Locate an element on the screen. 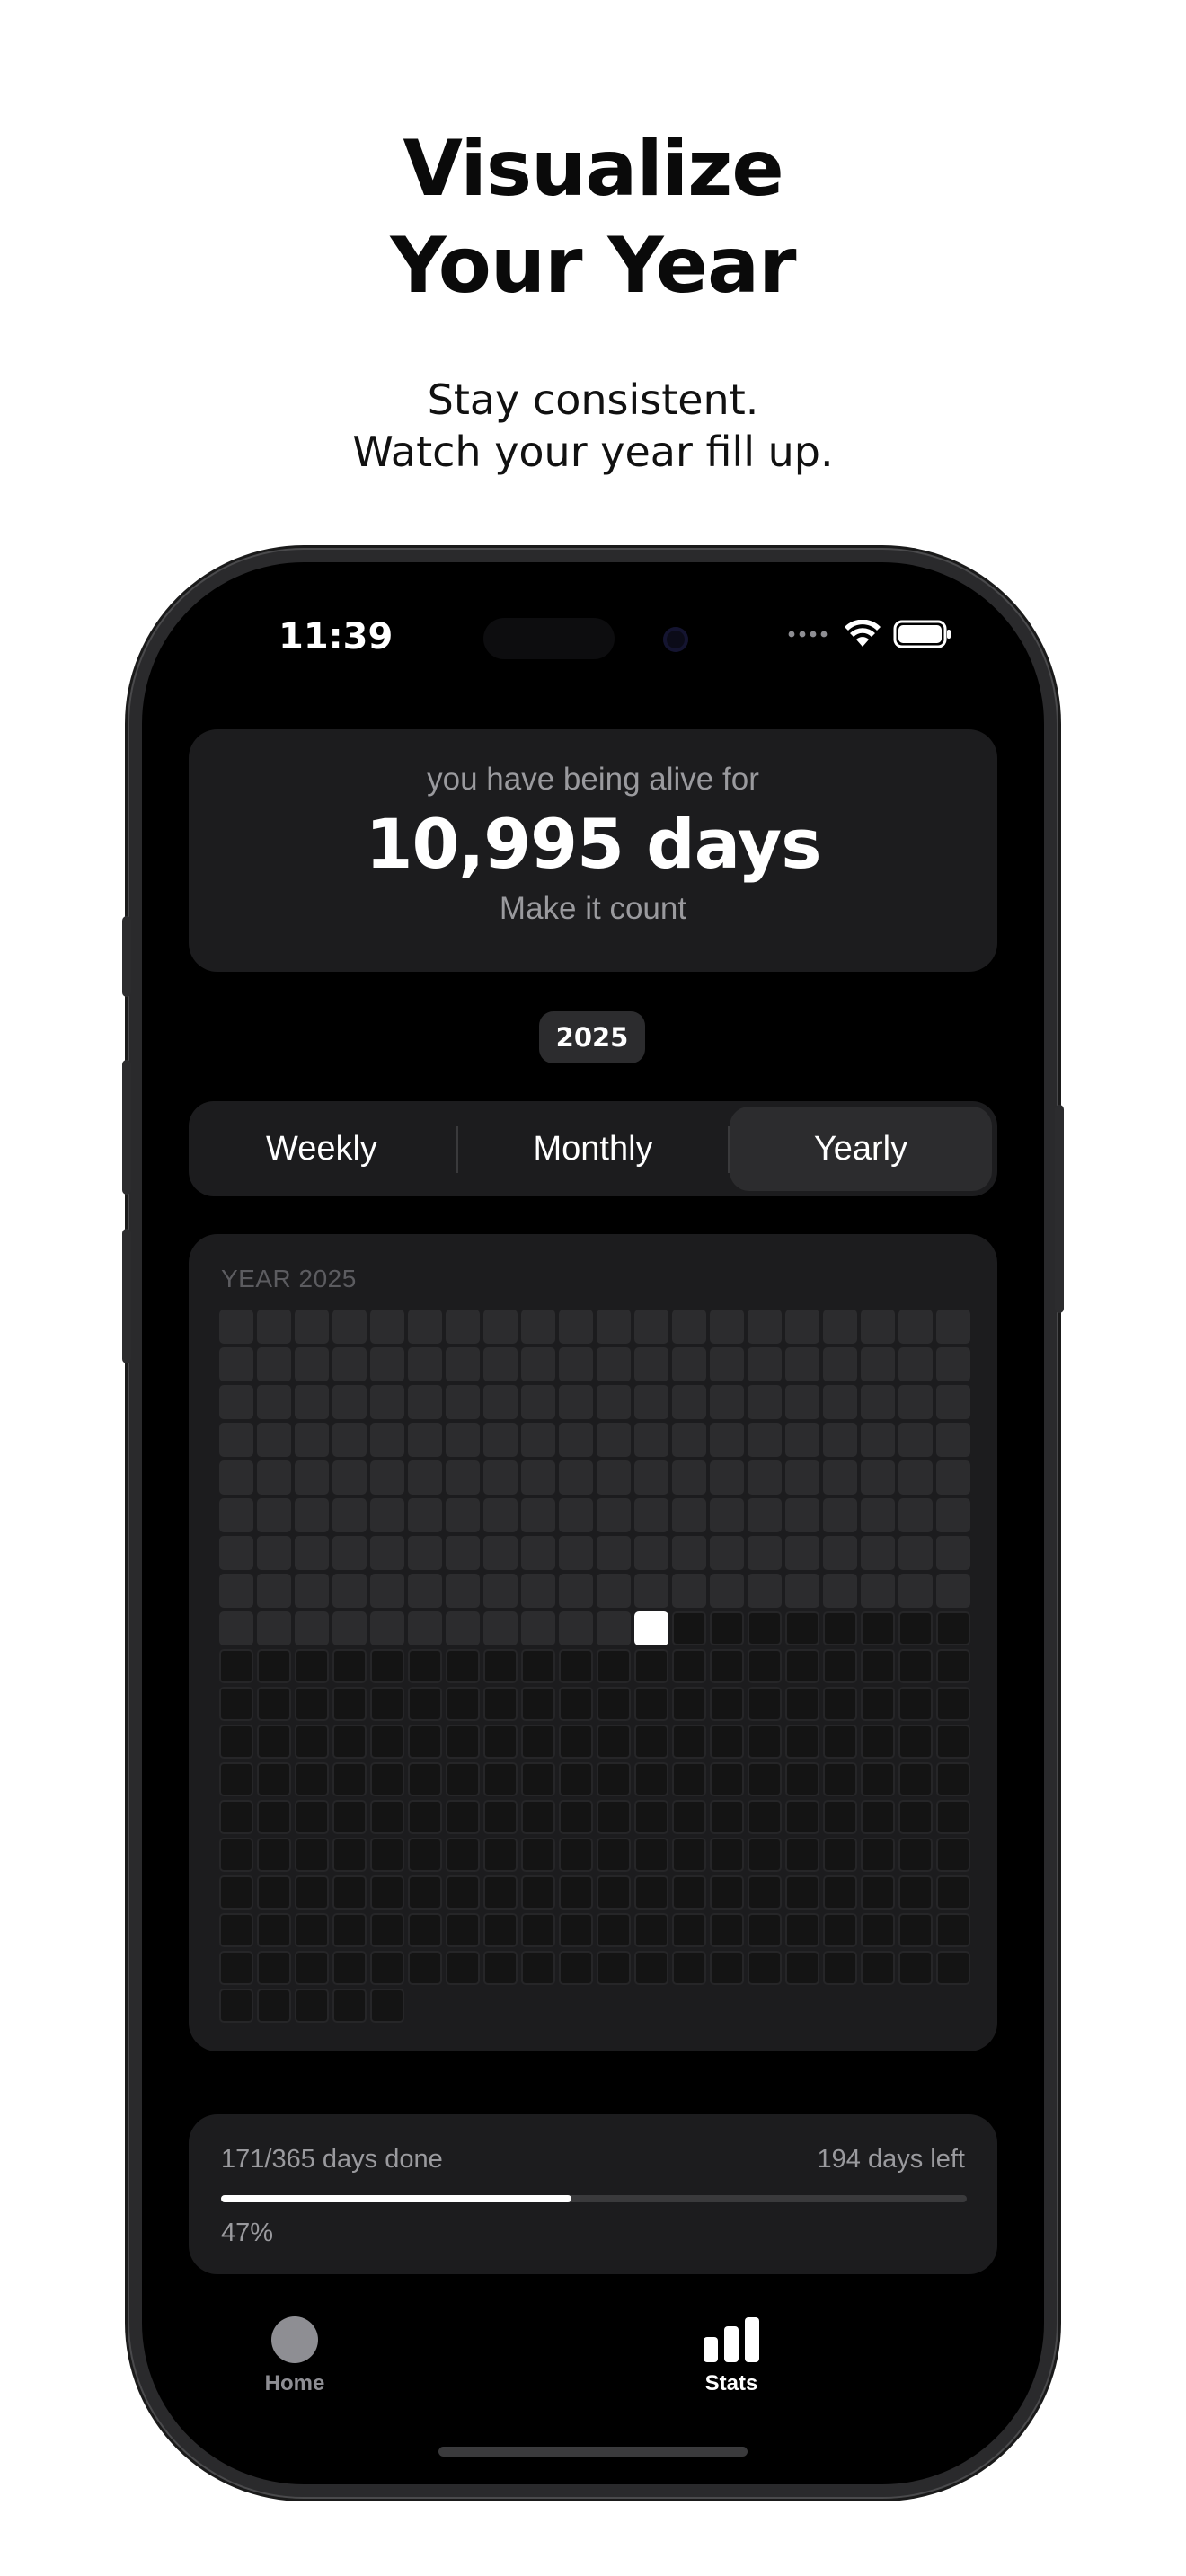 The height and width of the screenshot is (2576, 1186). segment-monthly: Monthly is located at coordinates (593, 1149).